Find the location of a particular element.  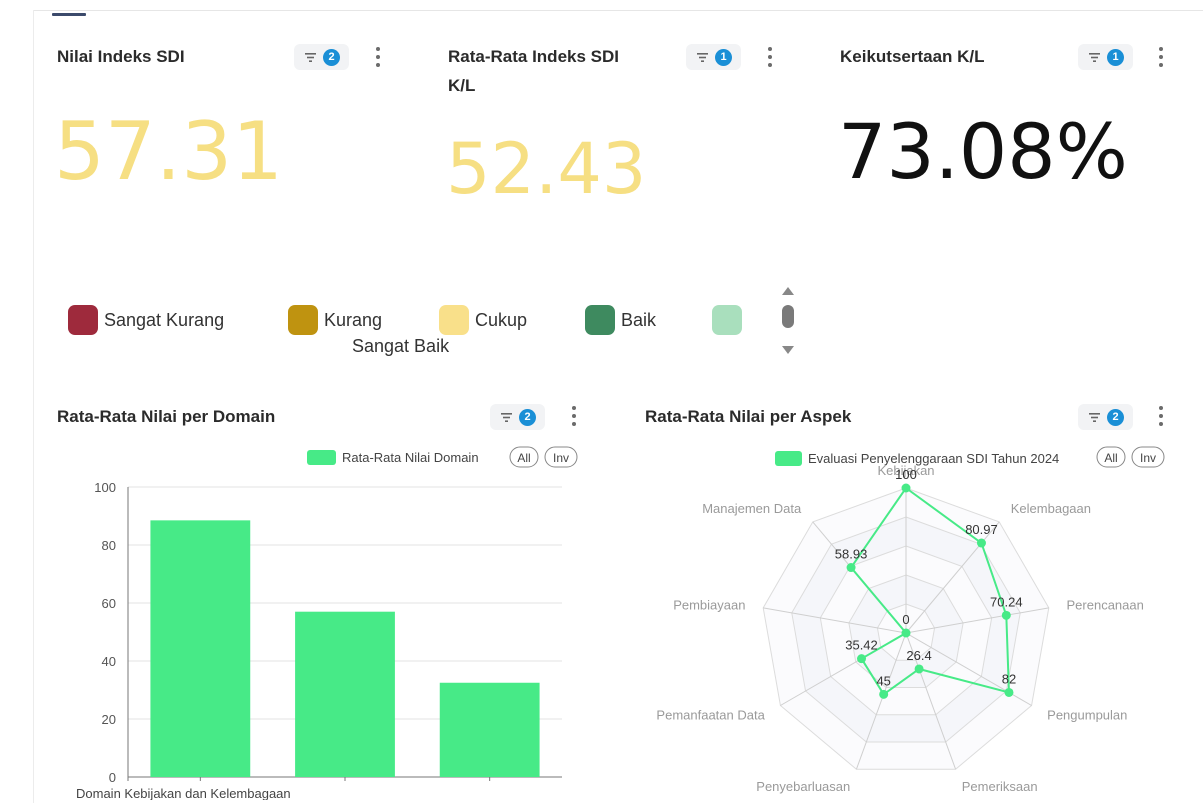

radar-axis-label: Penyebarluasan is located at coordinates (803, 786).